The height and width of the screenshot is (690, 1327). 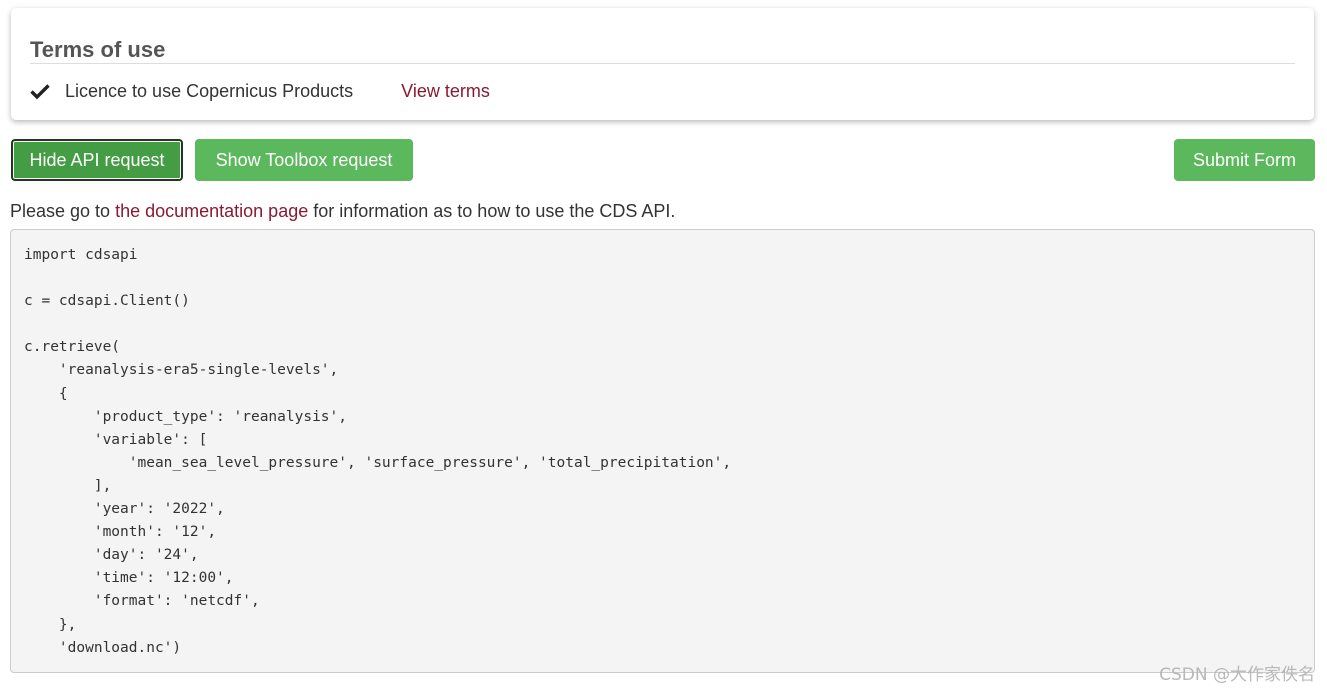 I want to click on doc-note-prefix: Please go to, so click(x=63, y=211).